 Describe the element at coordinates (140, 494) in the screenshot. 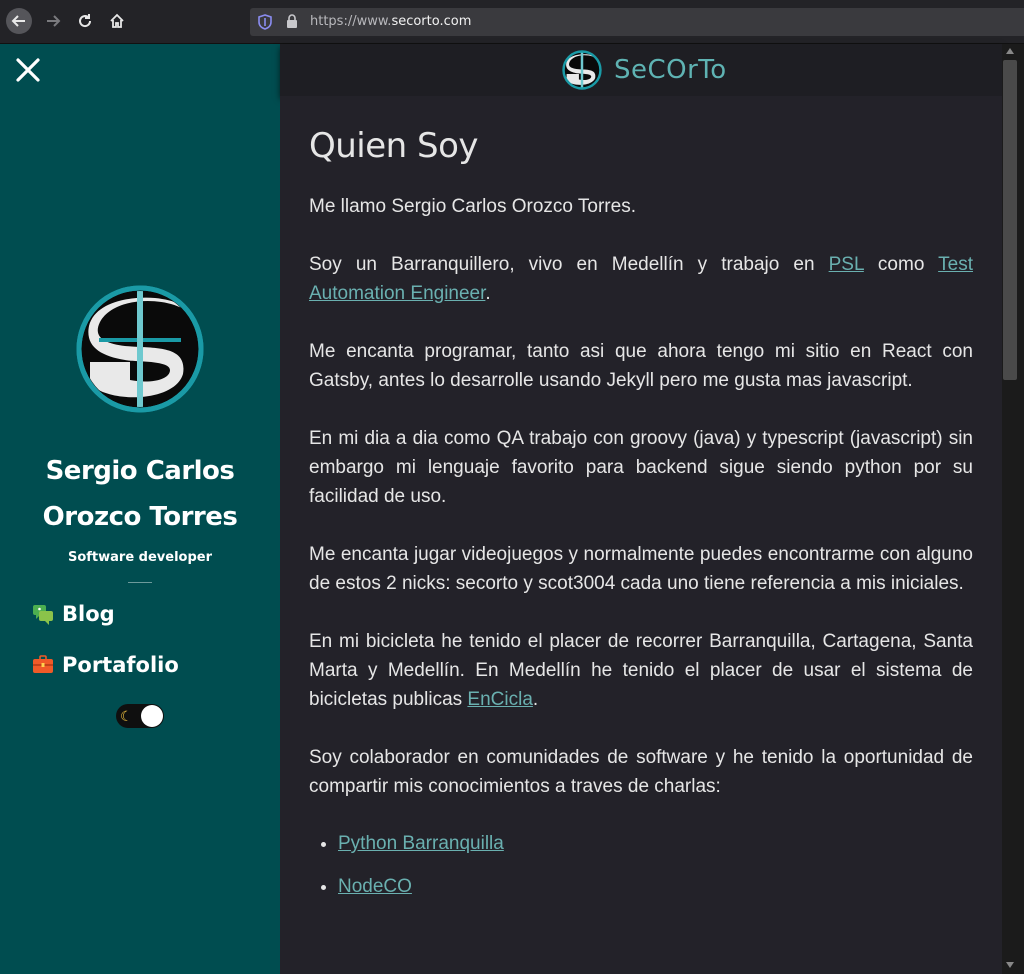

I see `author-name: Sergio Carlos Orozco Torres` at that location.